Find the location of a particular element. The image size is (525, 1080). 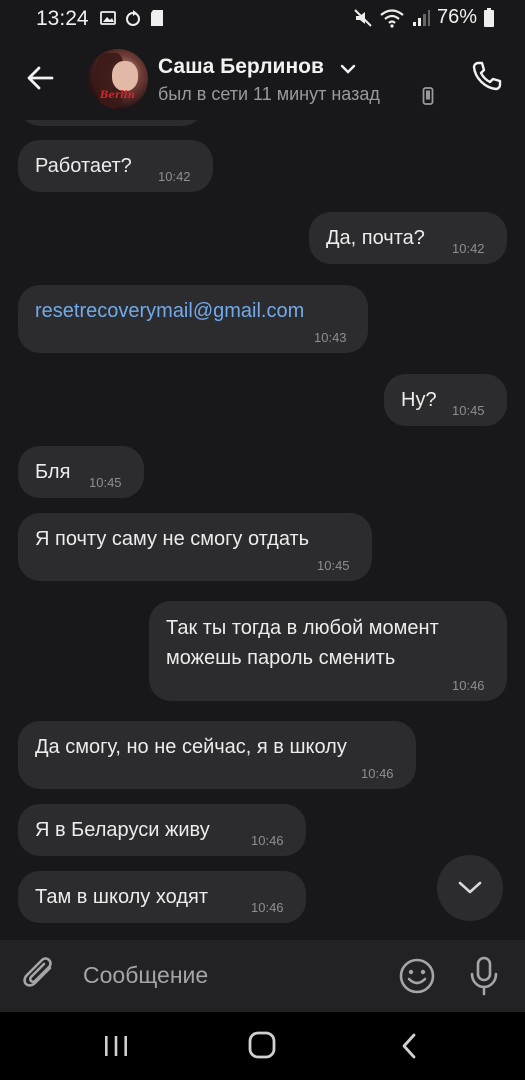

status-bar: 13:24 76% is located at coordinates (262, 19).